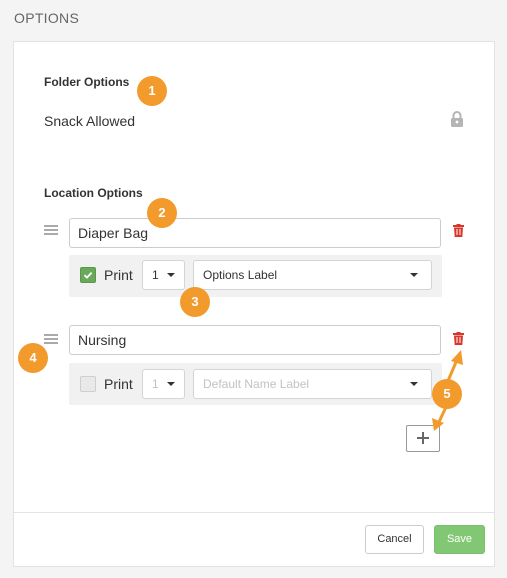 This screenshot has height=578, width=507. Describe the element at coordinates (33, 358) in the screenshot. I see `callout-badge-4: 4` at that location.